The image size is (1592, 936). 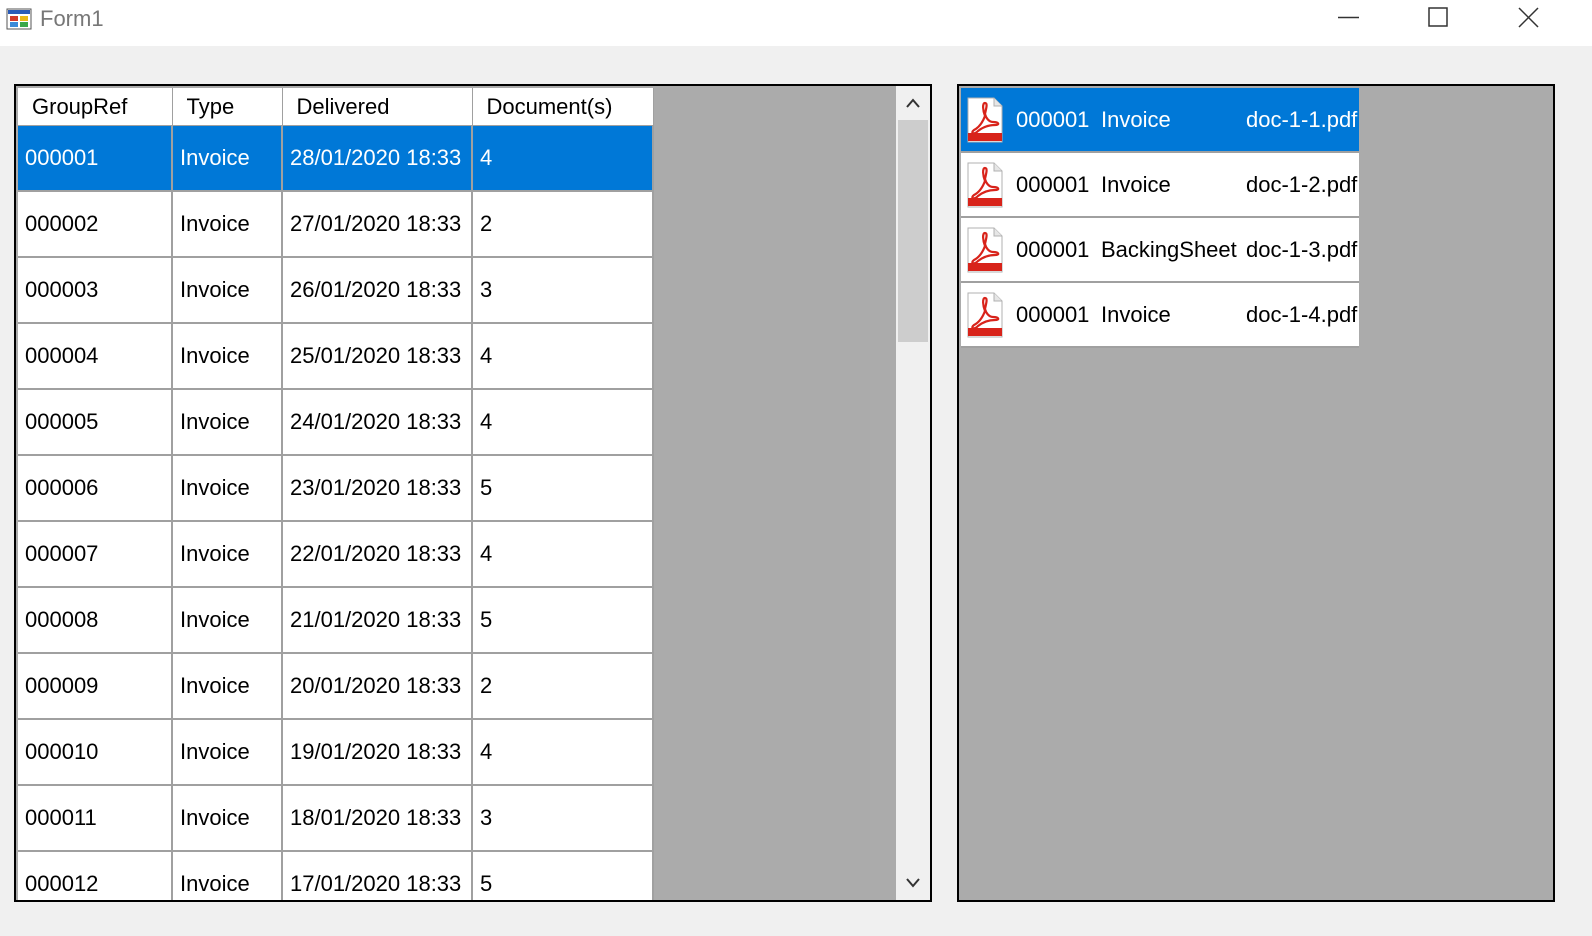 I want to click on cell-groupref: 000012, so click(x=95, y=875).